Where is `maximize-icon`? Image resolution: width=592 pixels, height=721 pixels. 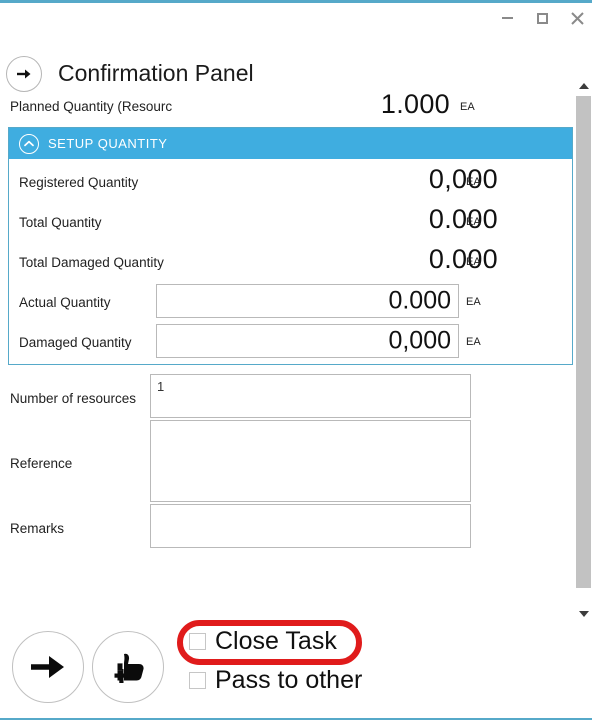 maximize-icon is located at coordinates (542, 18).